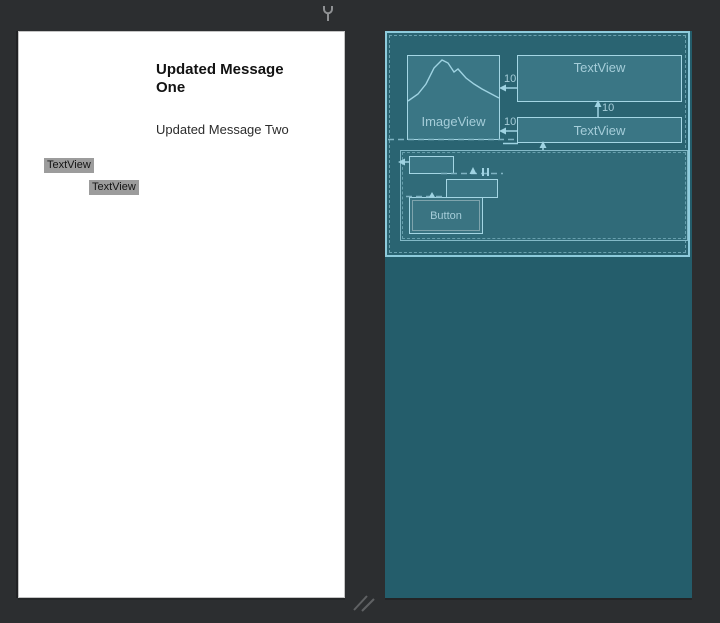 The image size is (720, 623). What do you see at coordinates (510, 79) in the screenshot?
I see `margin-label-top: 10` at bounding box center [510, 79].